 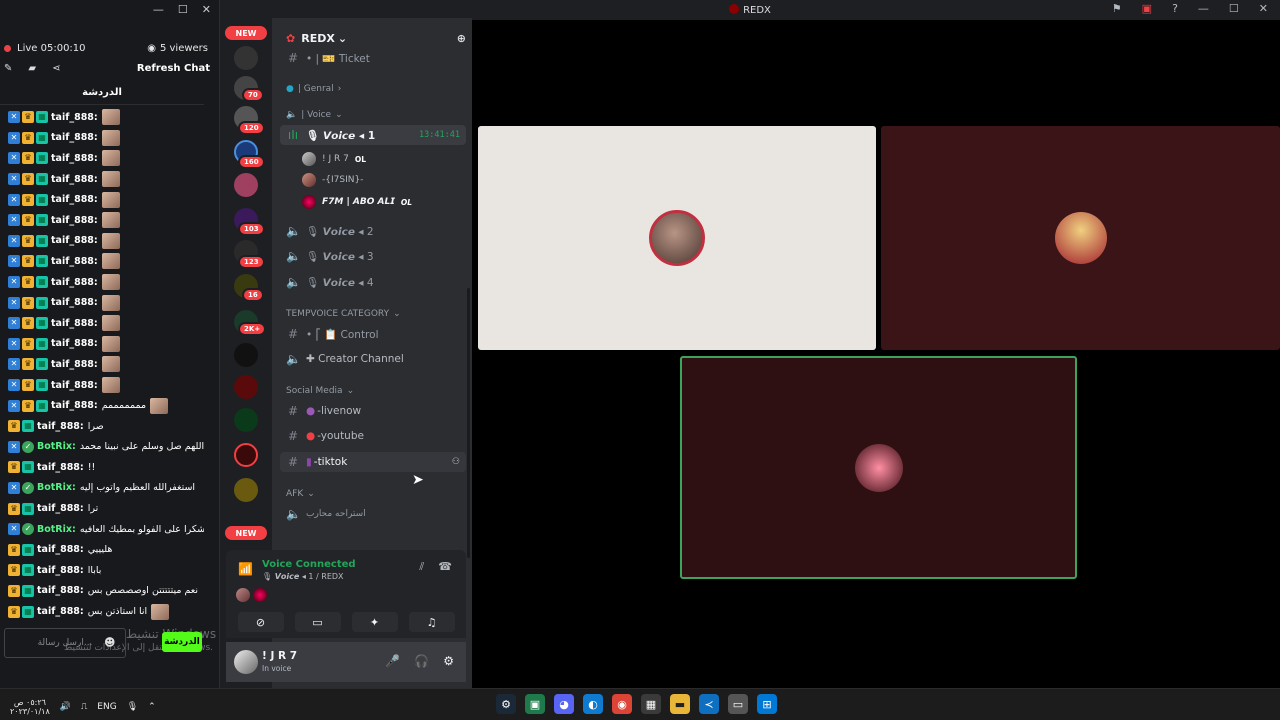 I want to click on channel-livenow: # ● -livenow, so click(x=373, y=411).